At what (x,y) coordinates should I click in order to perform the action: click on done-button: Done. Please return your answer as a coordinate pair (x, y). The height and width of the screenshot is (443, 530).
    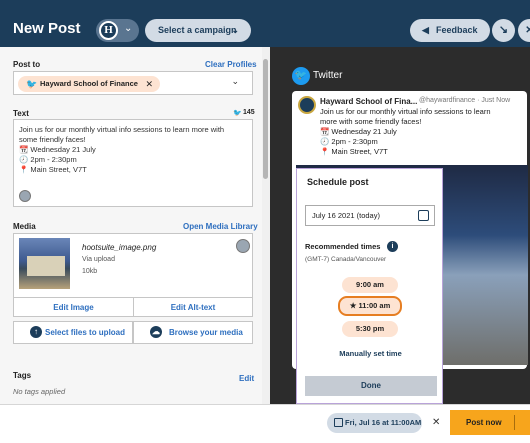
    Looking at the image, I should click on (371, 386).